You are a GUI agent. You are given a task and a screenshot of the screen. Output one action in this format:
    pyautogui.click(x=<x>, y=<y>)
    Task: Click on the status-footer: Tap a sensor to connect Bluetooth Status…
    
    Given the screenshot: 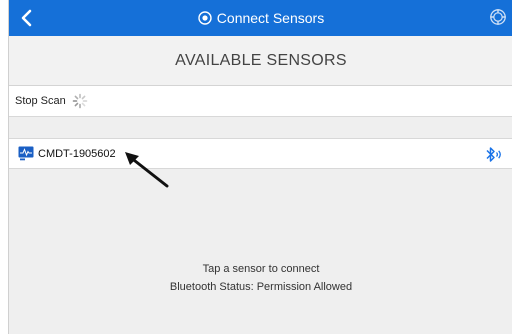 What is the action you would take?
    pyautogui.click(x=260, y=278)
    